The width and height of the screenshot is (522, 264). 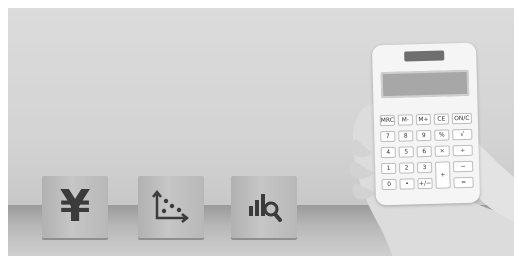 What do you see at coordinates (442, 151) in the screenshot?
I see `key-multiply: ×` at bounding box center [442, 151].